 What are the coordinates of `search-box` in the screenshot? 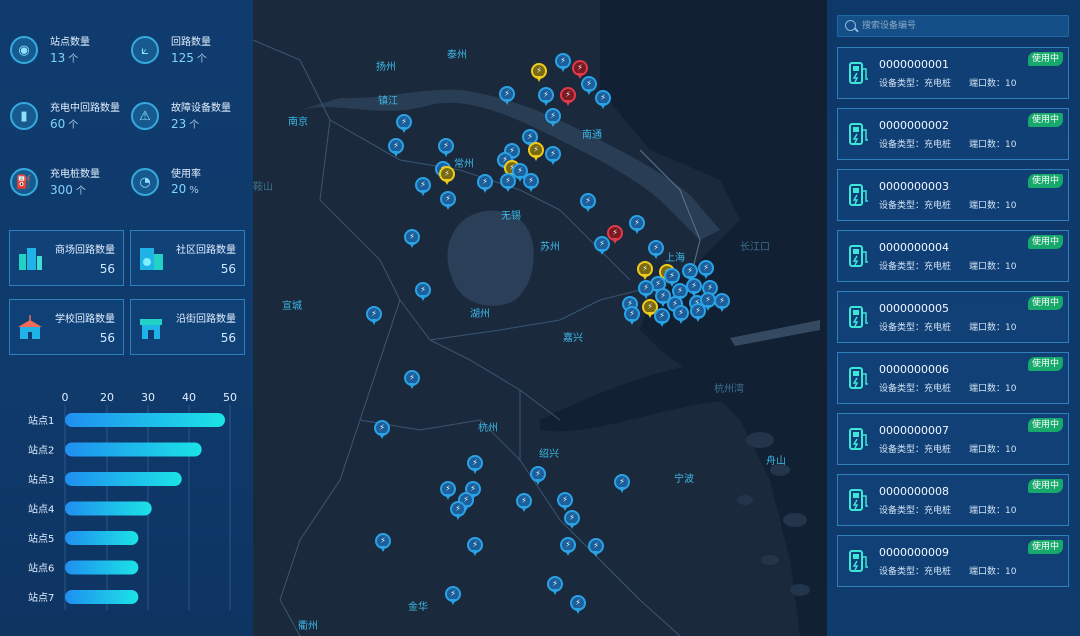 It's located at (953, 26).